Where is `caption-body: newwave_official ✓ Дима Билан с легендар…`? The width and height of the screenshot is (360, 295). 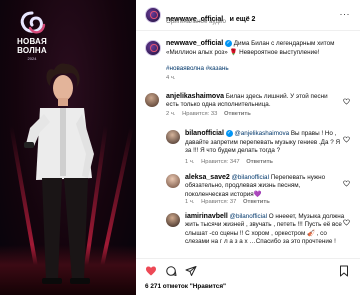
caption-body: newwave_official ✓ Дима Билан с легендар… is located at coordinates (258, 48).